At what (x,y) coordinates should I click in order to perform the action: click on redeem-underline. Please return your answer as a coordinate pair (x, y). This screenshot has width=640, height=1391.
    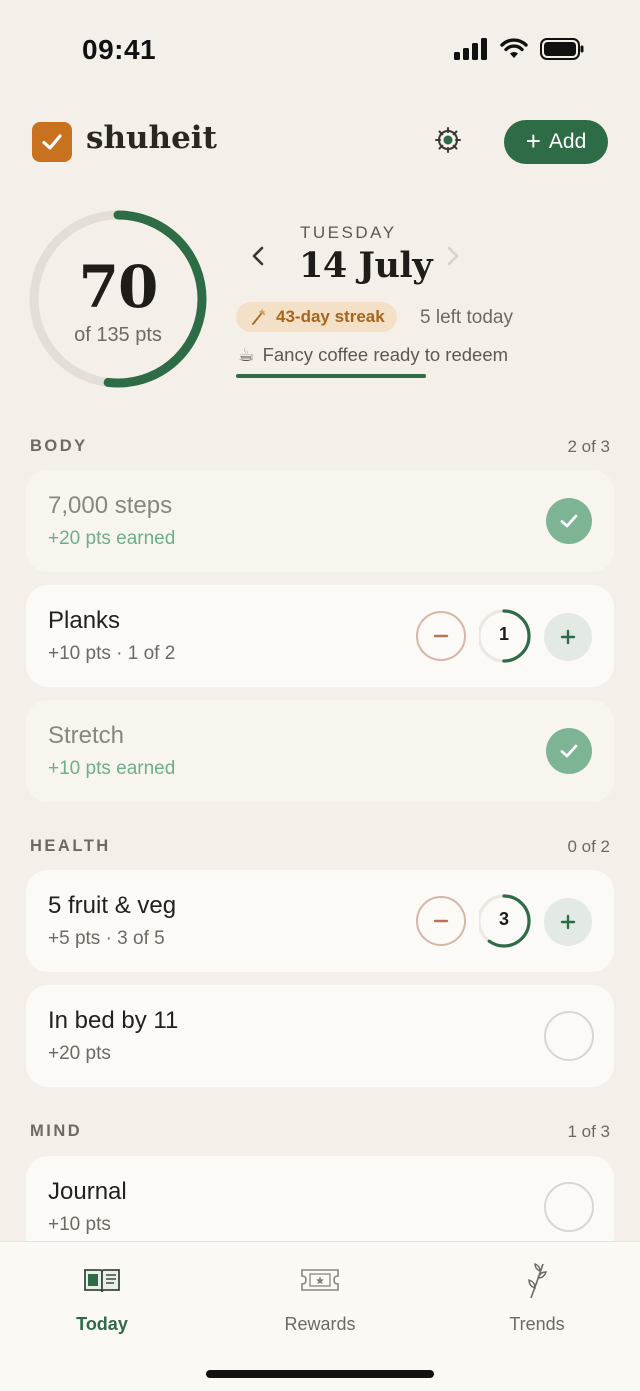
    Looking at the image, I should click on (331, 376).